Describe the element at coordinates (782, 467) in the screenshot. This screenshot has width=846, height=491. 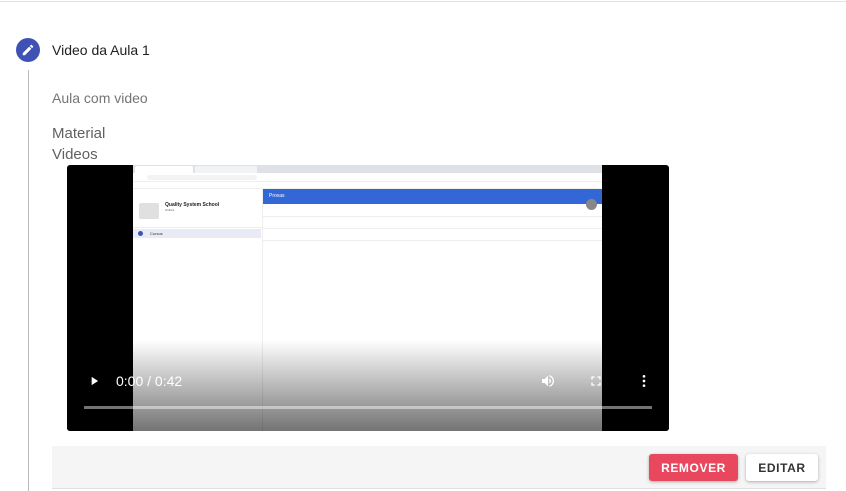
I see `edit-button: EDITAR` at that location.